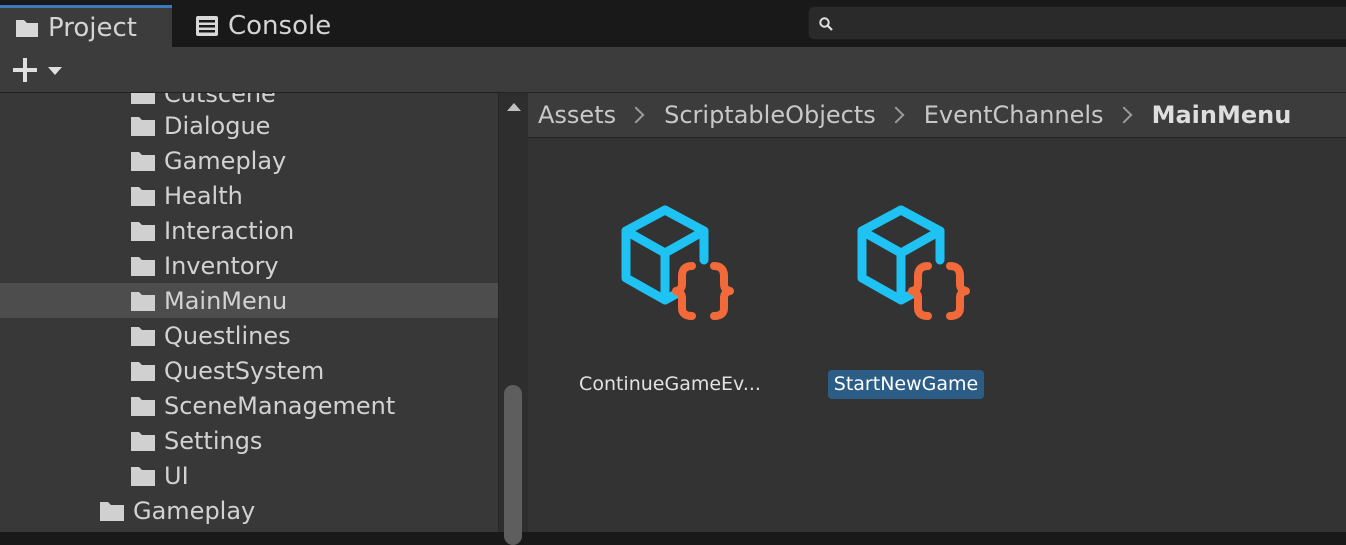 This screenshot has height=545, width=1346. What do you see at coordinates (220, 100) in the screenshot?
I see `tree-item-label: Cutscene` at bounding box center [220, 100].